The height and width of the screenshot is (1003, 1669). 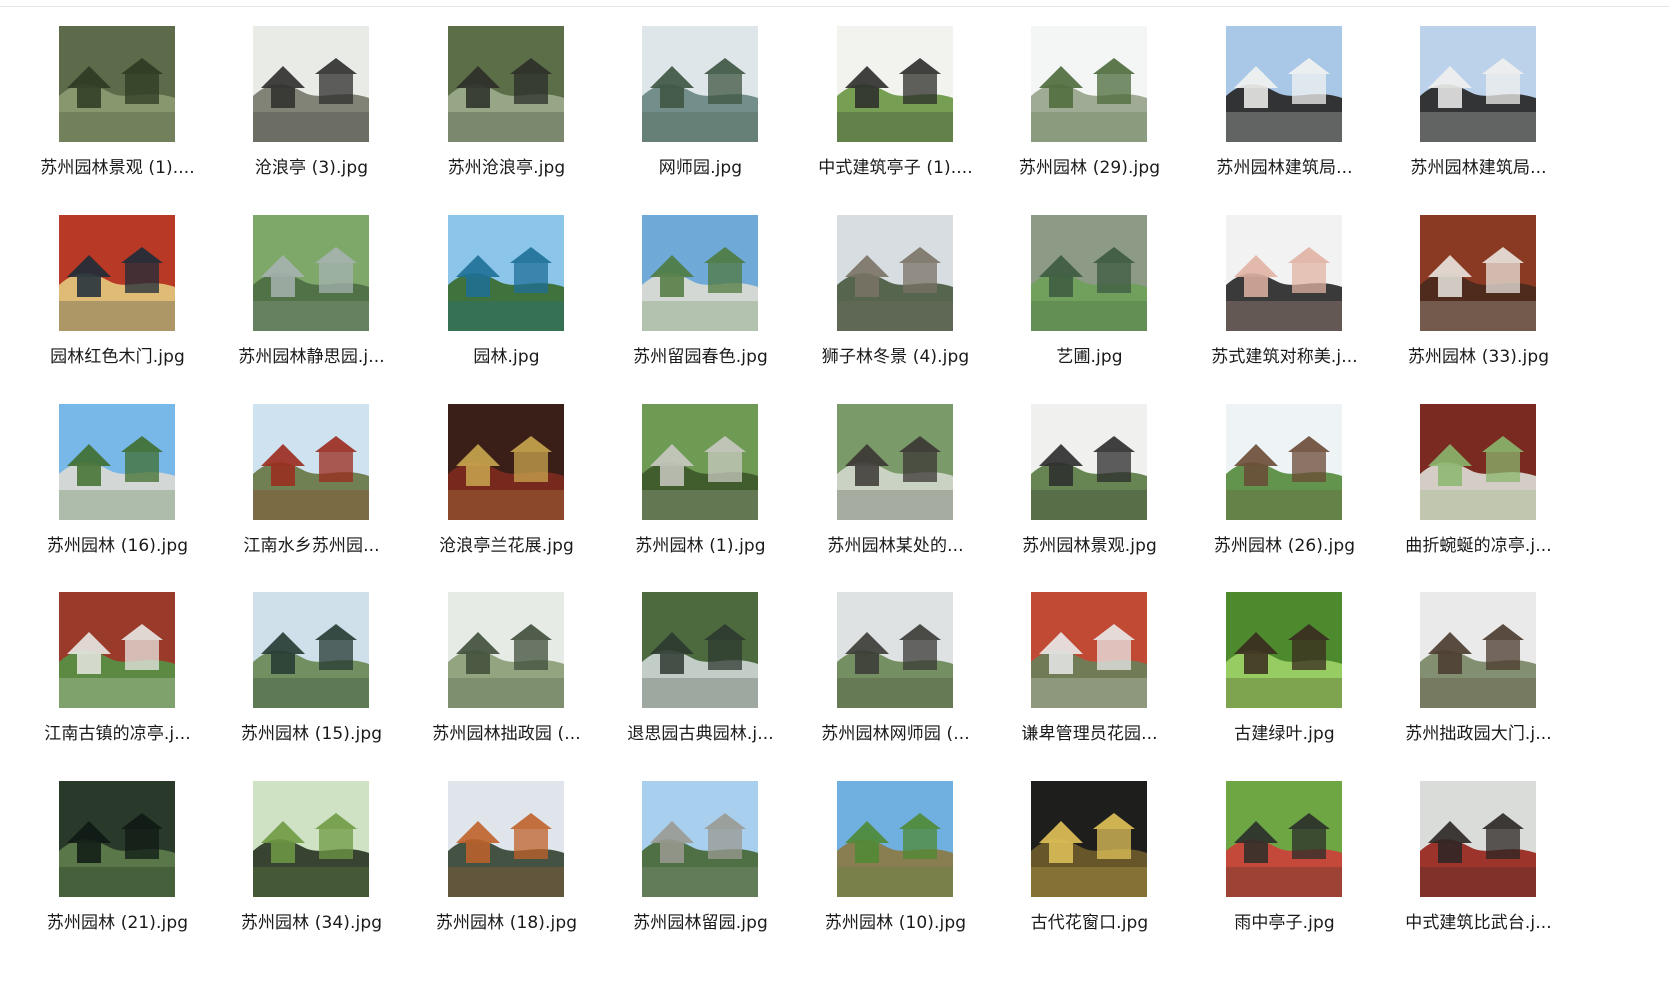 I want to click on file-item: 网师园.jpg, so click(x=700, y=93).